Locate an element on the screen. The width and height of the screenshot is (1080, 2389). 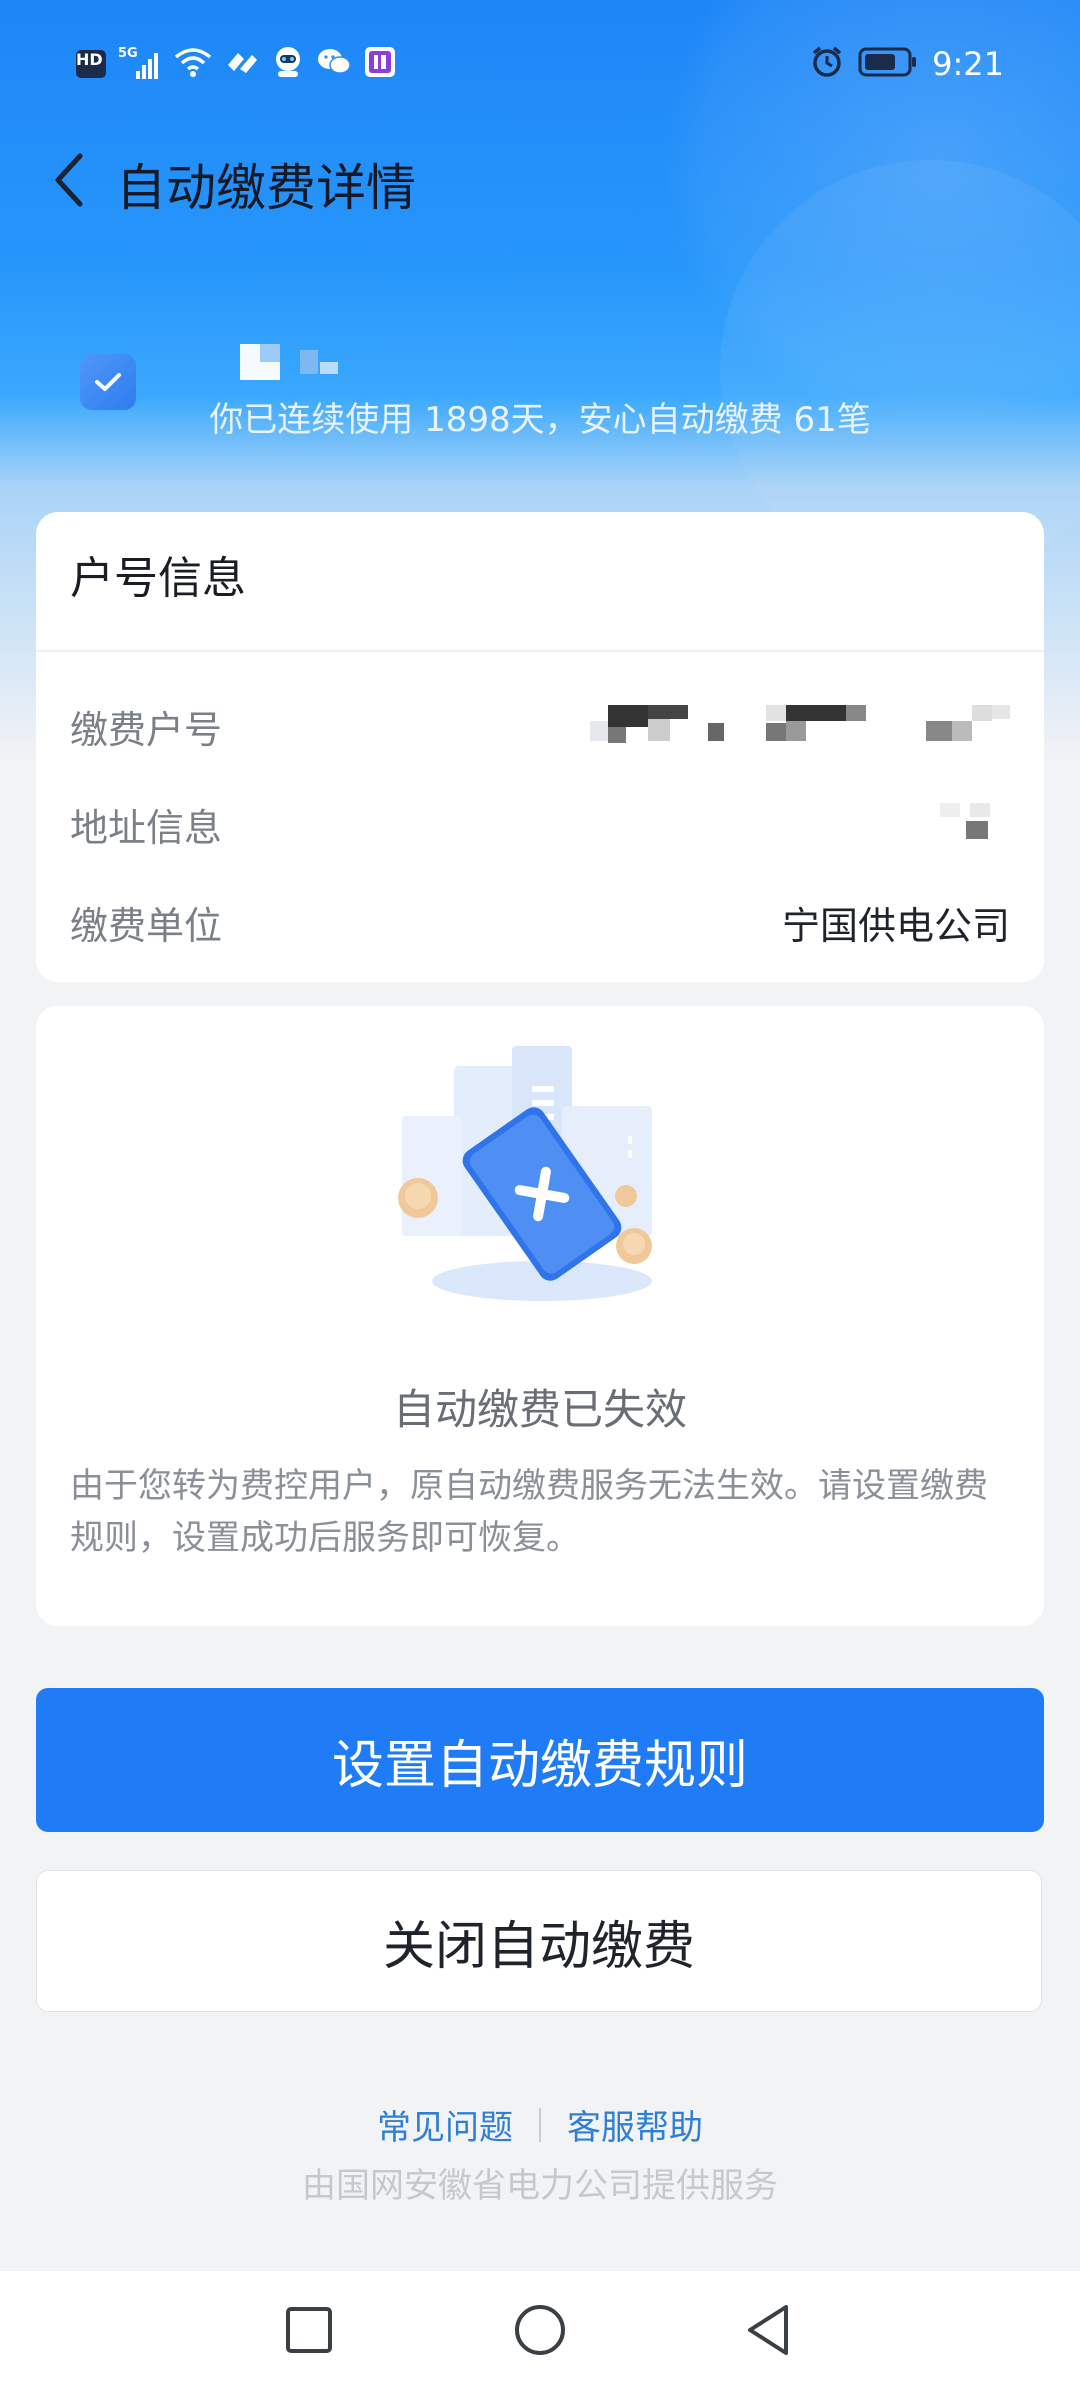
hifive-icon is located at coordinates (242, 64).